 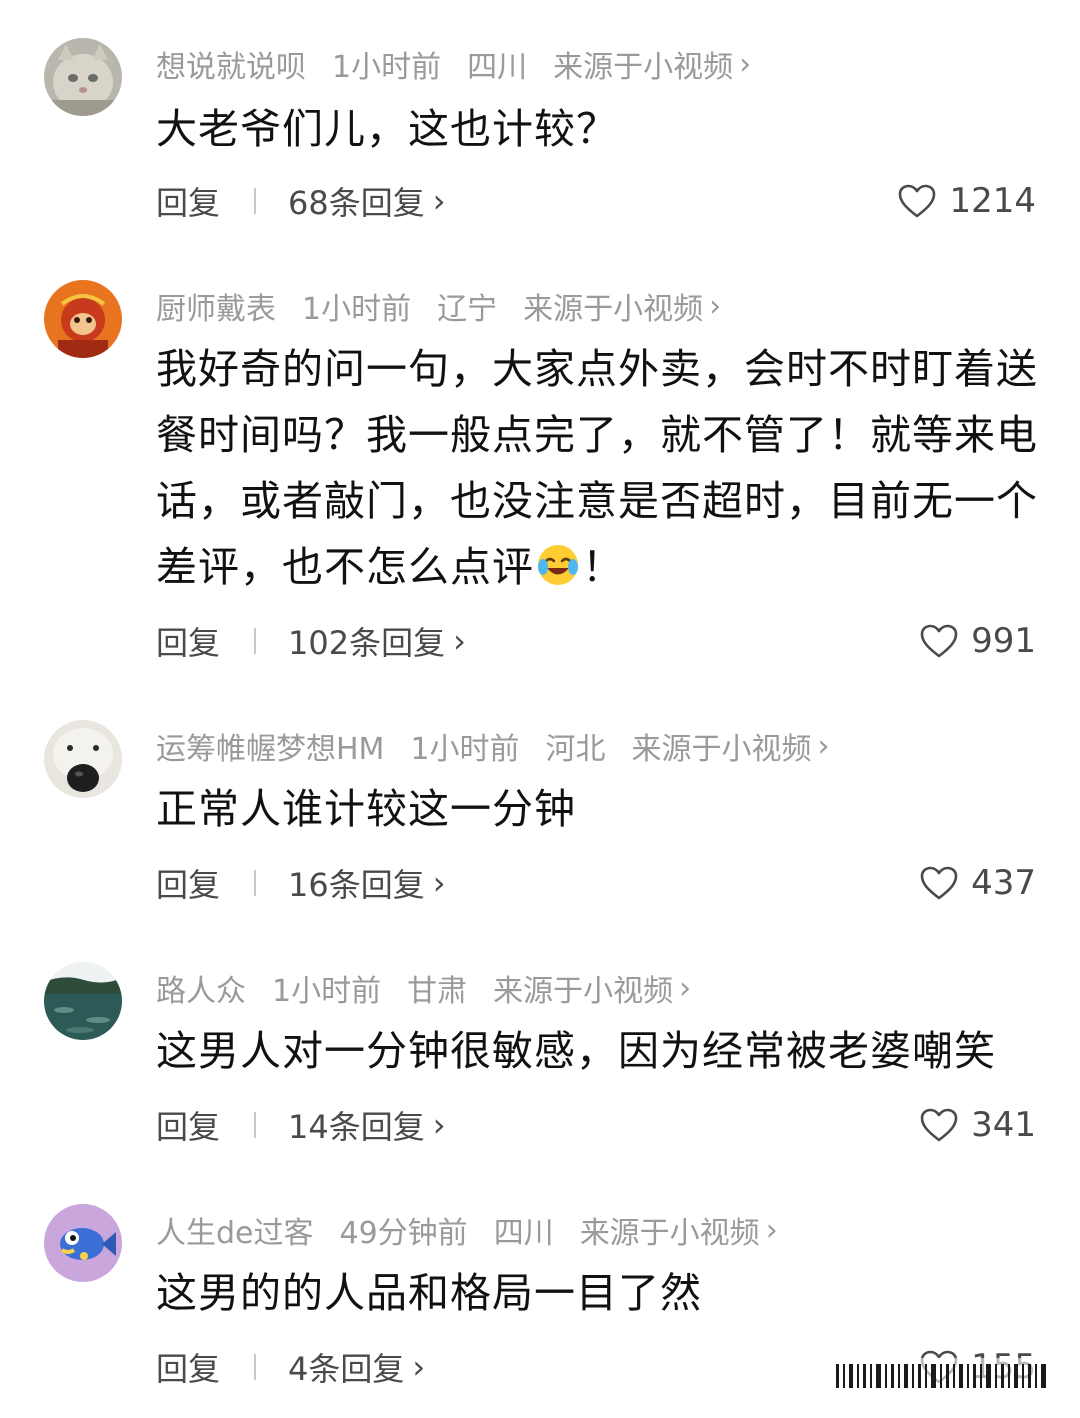 I want to click on view-replies-link: 16条回复 ›, so click(x=367, y=883).